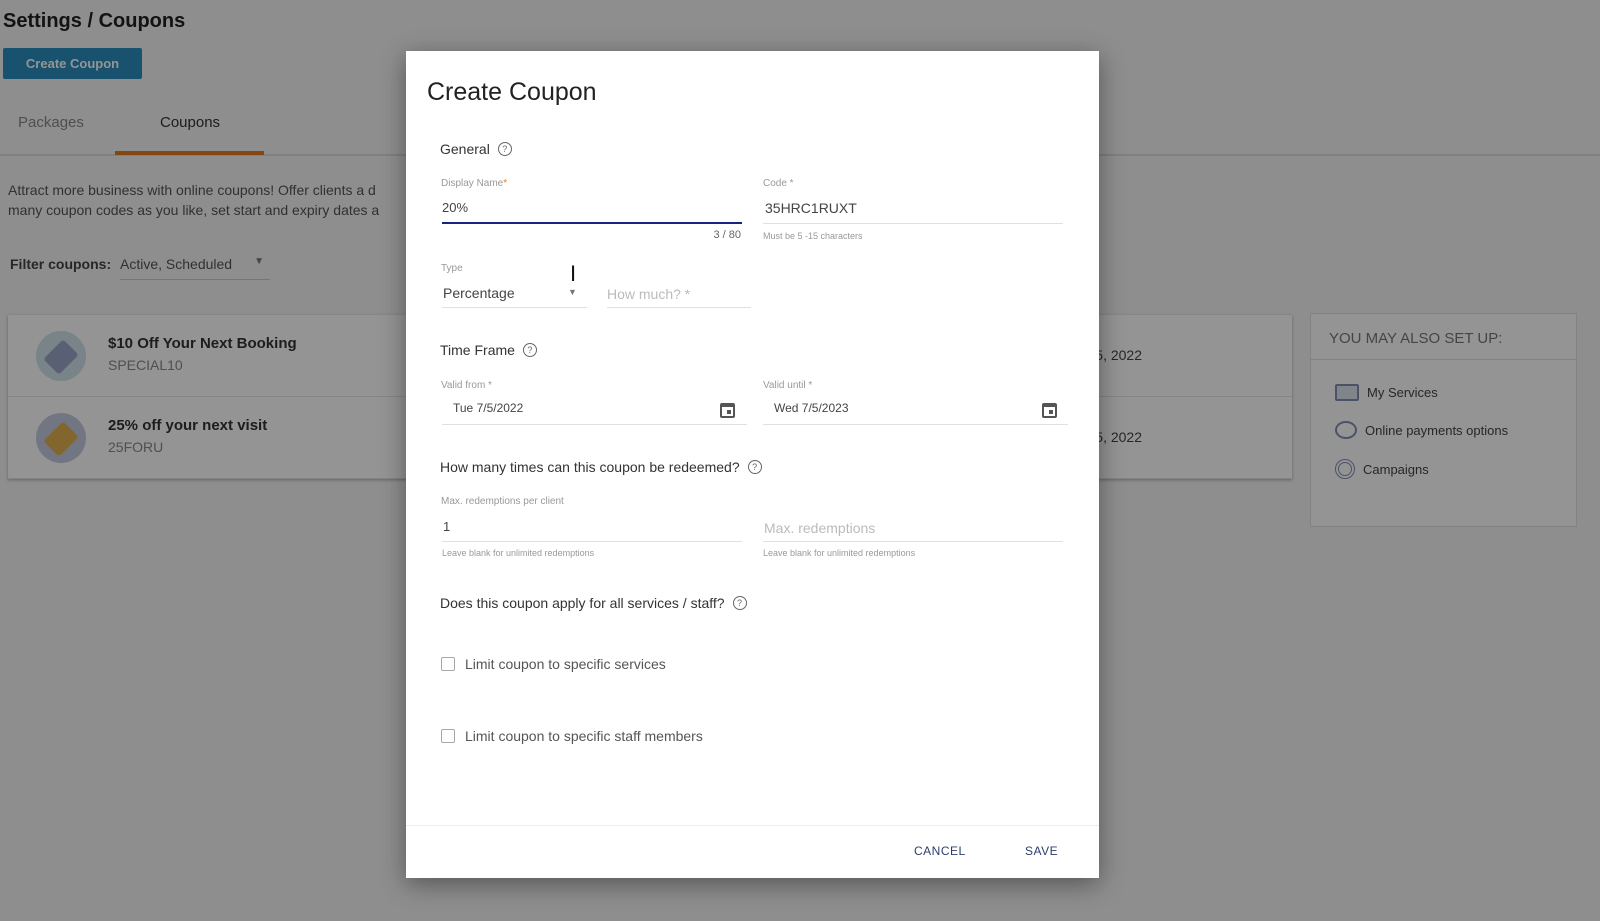  I want to click on section-general: General?, so click(476, 149).